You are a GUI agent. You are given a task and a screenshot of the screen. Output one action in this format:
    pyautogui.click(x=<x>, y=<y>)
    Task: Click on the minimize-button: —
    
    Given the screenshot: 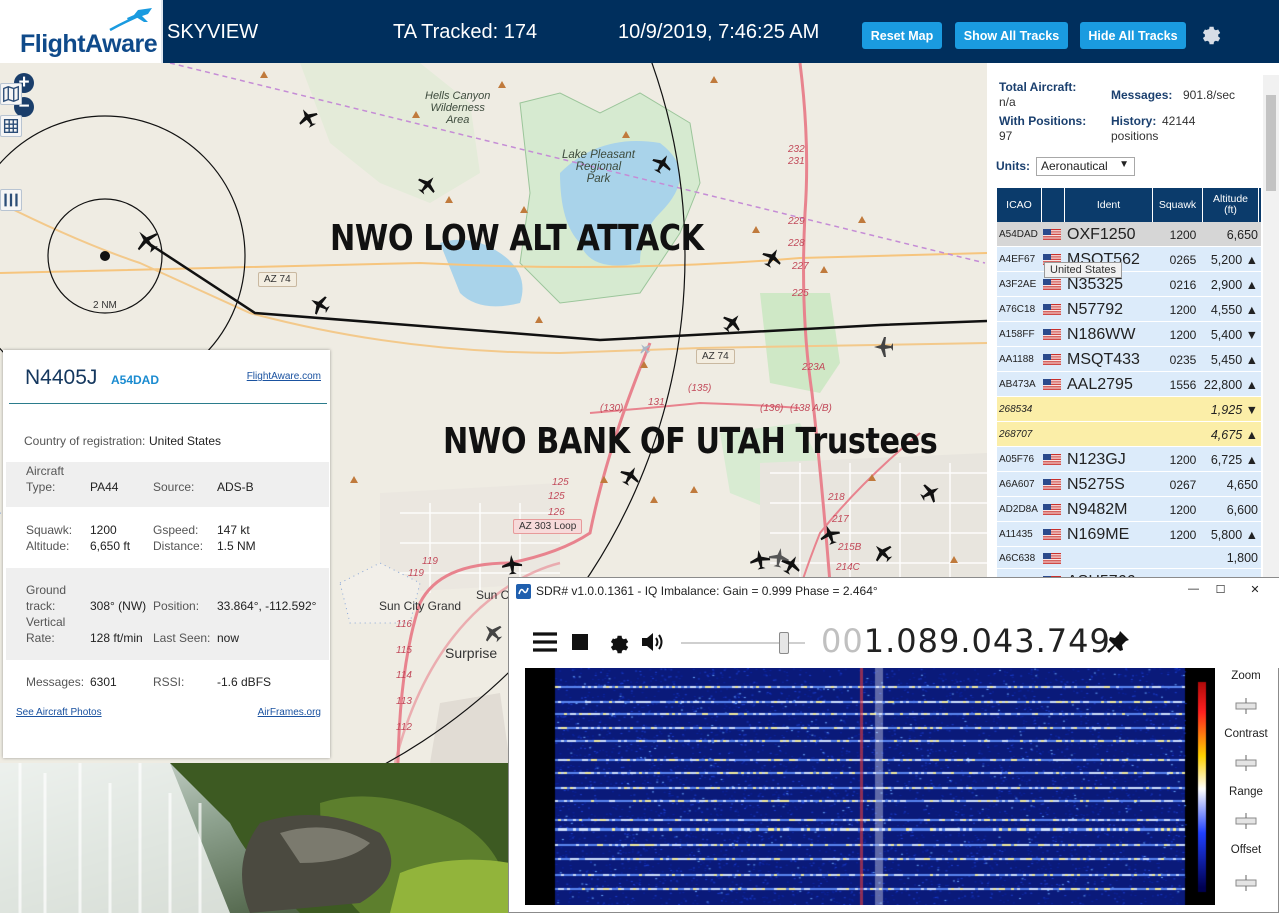 What is the action you would take?
    pyautogui.click(x=1193, y=589)
    